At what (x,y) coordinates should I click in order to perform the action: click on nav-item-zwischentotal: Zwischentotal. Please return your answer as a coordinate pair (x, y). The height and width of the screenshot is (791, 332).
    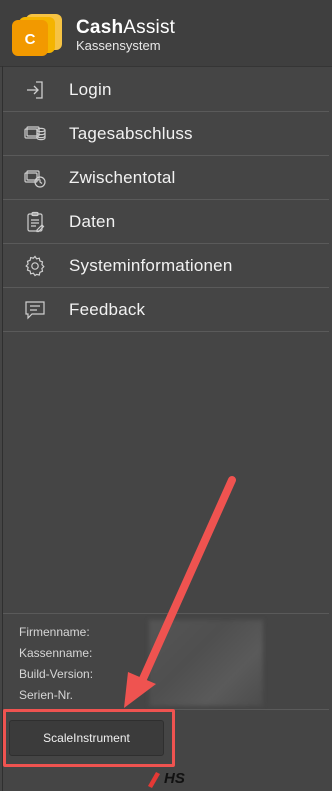
    Looking at the image, I should click on (166, 178).